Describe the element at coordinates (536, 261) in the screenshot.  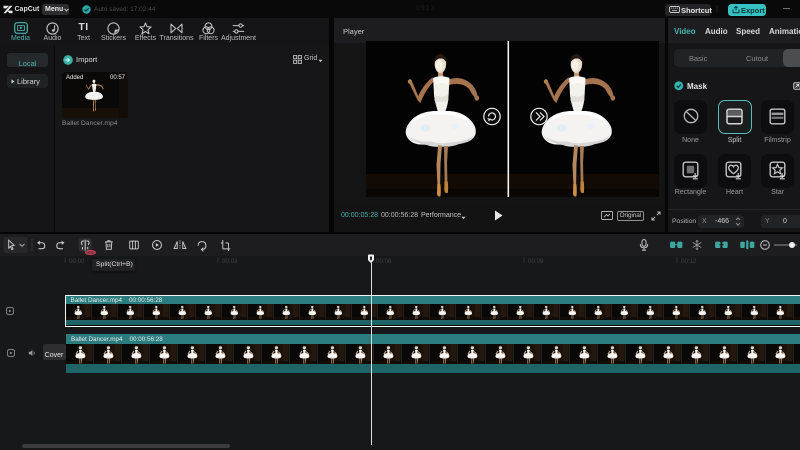
I see `svg-text: 00:09` at that location.